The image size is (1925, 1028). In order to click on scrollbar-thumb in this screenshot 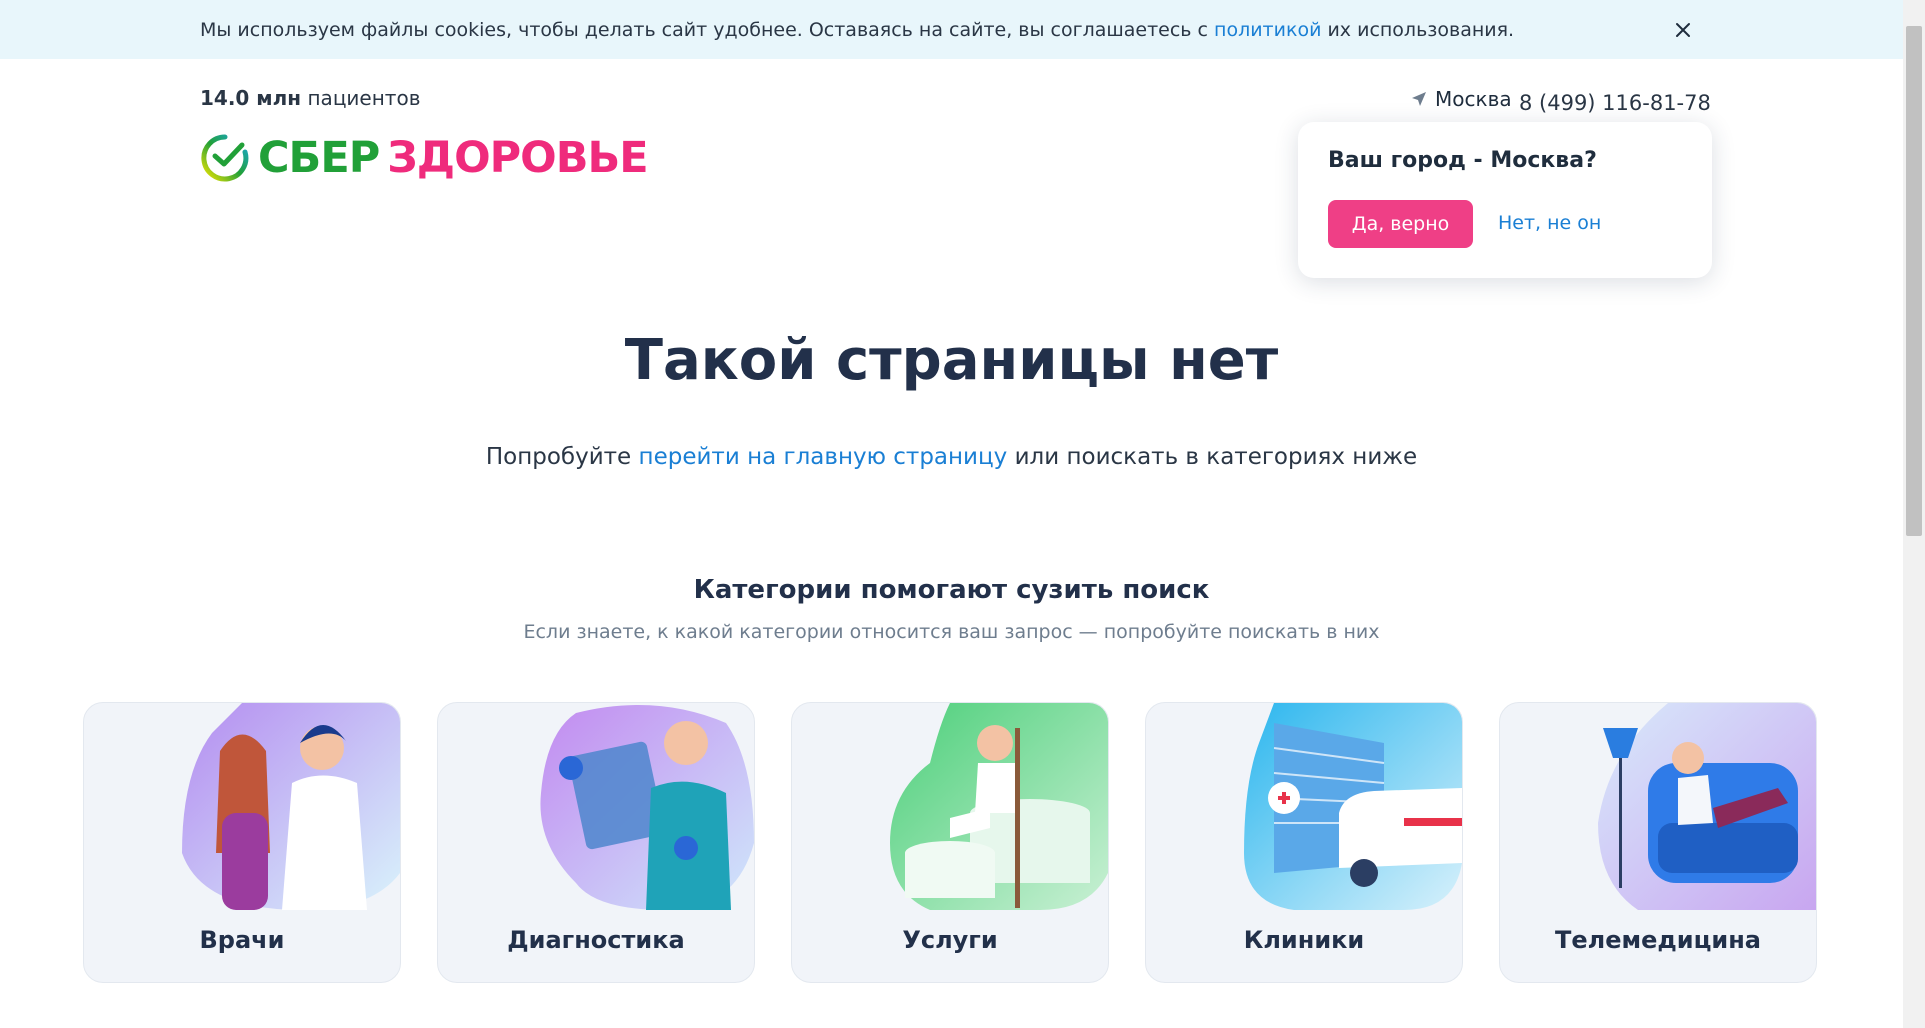, I will do `click(1914, 281)`.